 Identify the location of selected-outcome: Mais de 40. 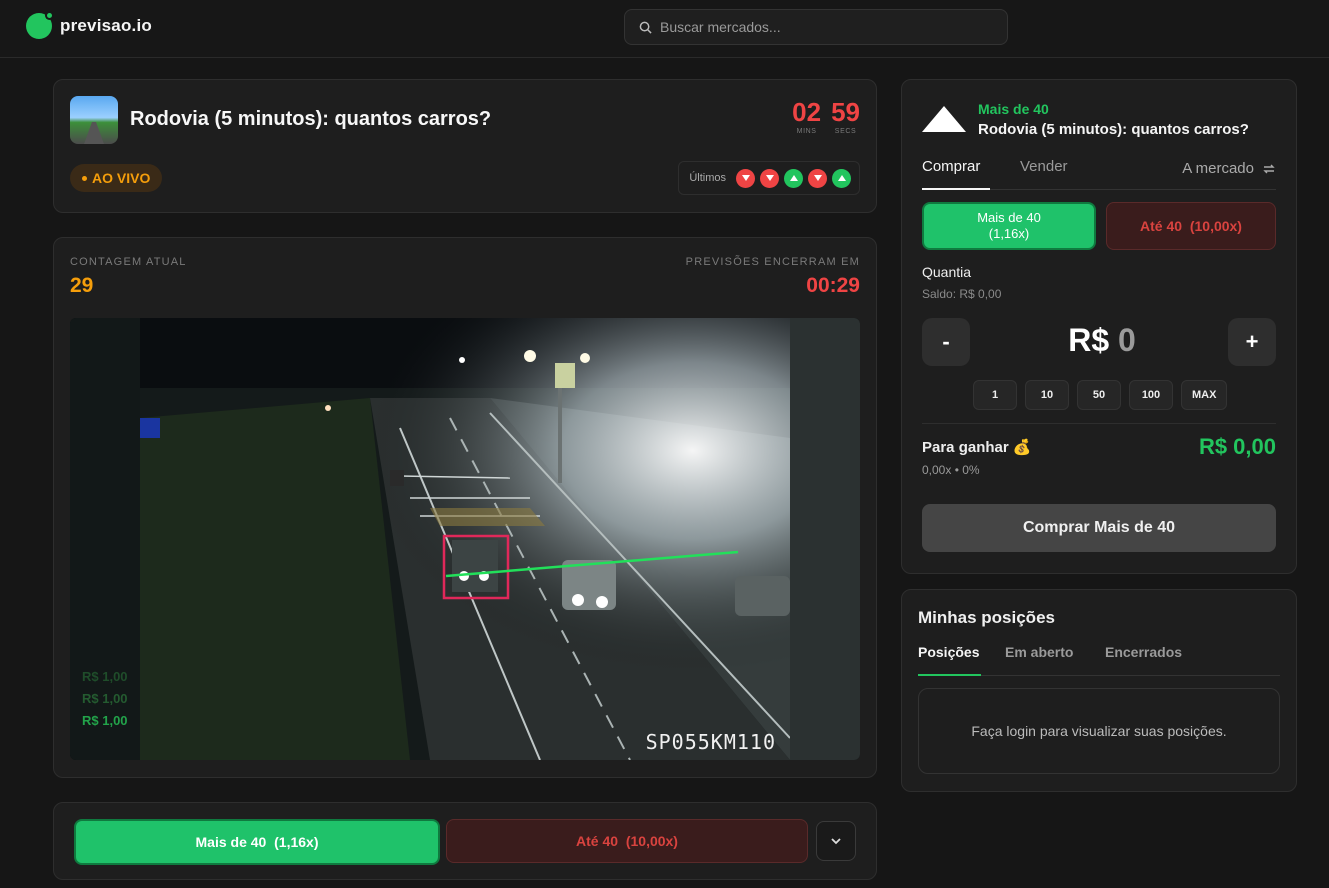
(1013, 109).